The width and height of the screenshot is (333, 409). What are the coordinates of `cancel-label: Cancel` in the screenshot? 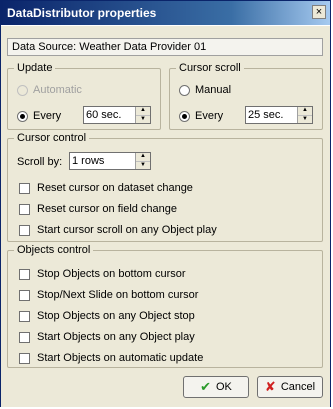 It's located at (298, 387).